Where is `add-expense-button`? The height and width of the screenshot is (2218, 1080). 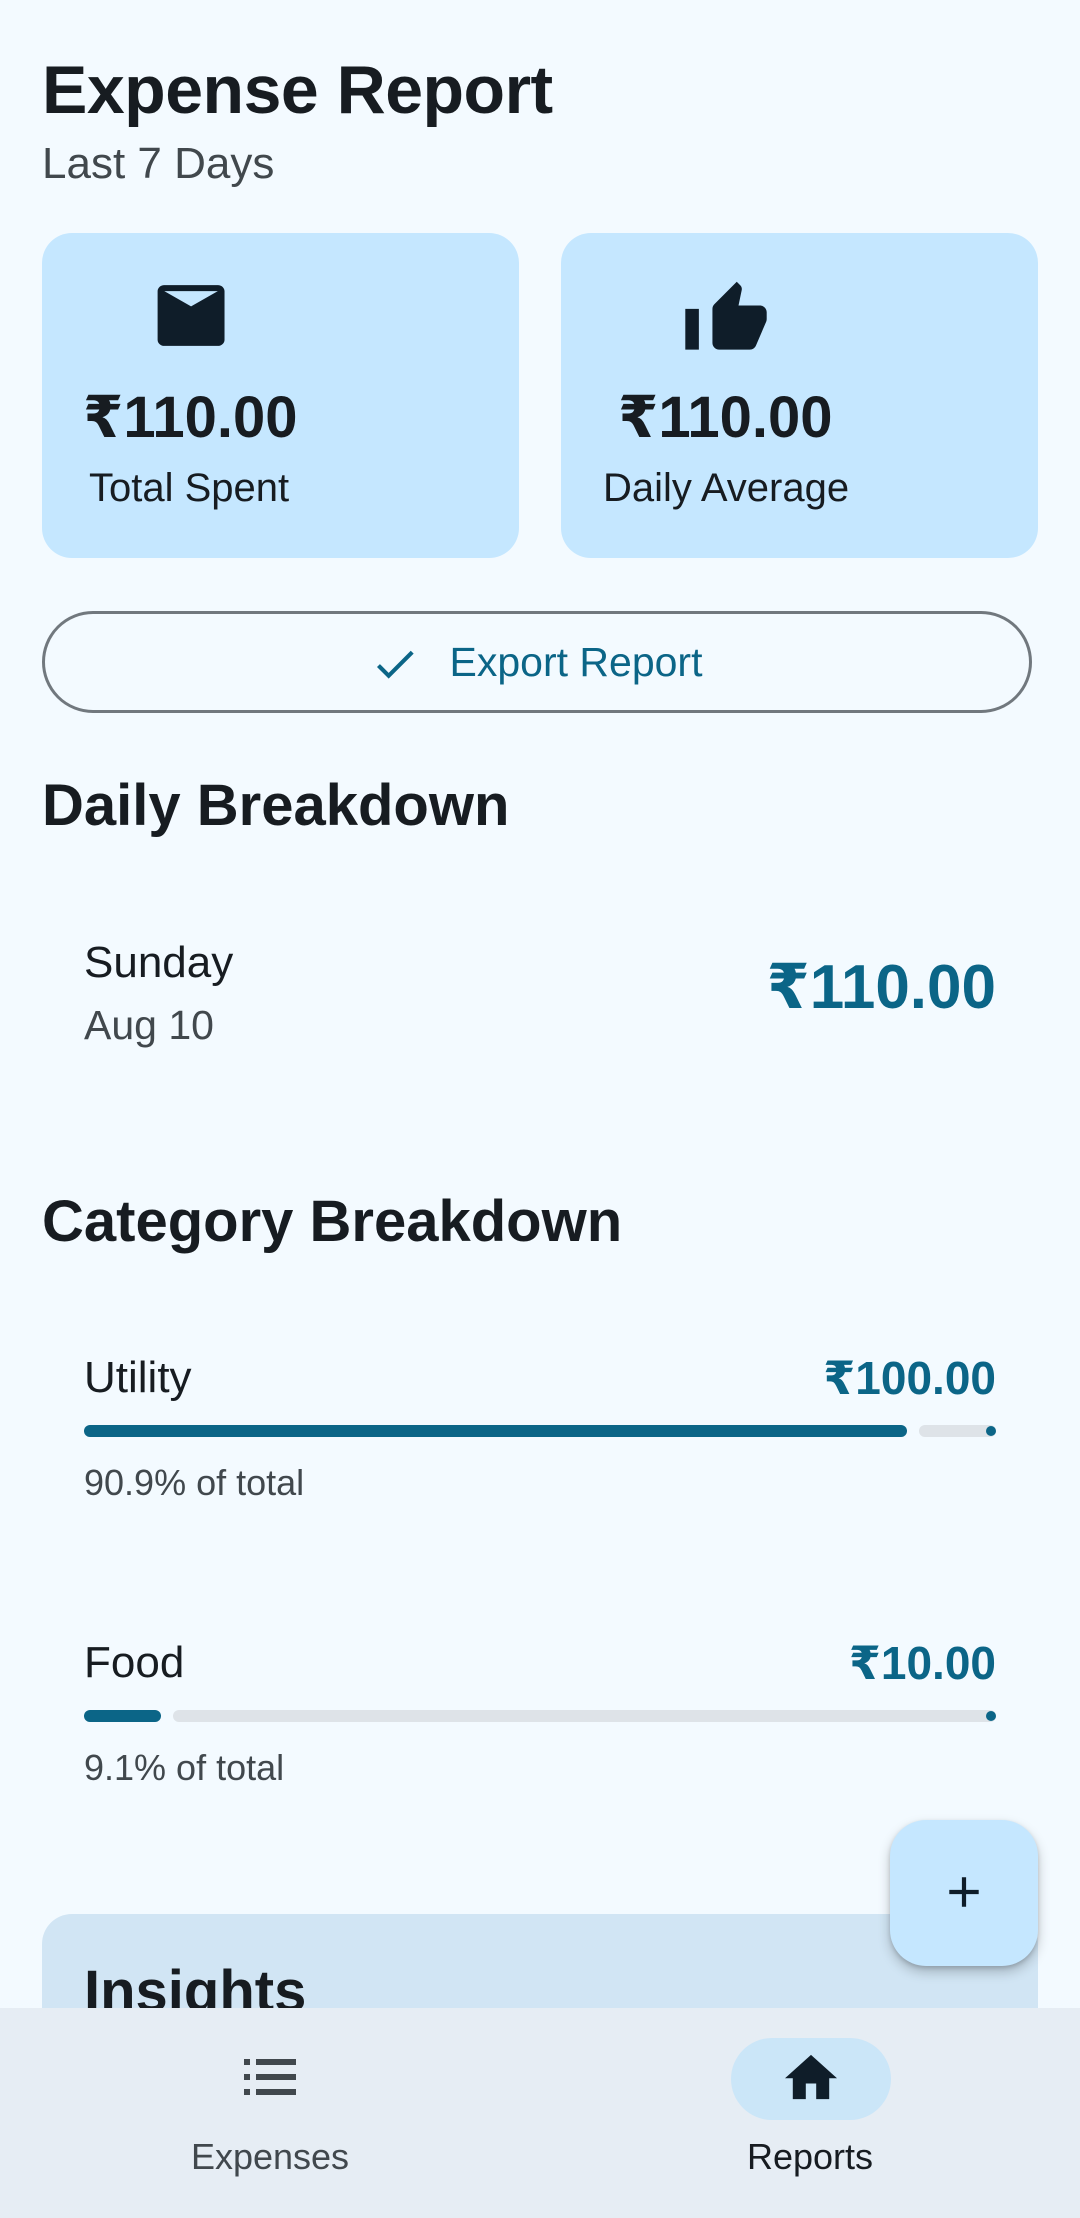
add-expense-button is located at coordinates (964, 1893).